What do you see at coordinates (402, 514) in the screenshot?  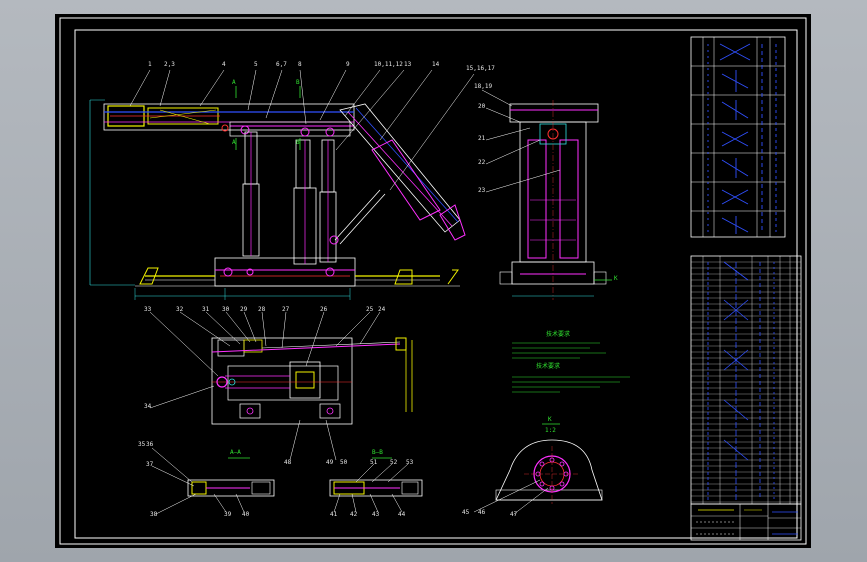 I see `callout-label: 44` at bounding box center [402, 514].